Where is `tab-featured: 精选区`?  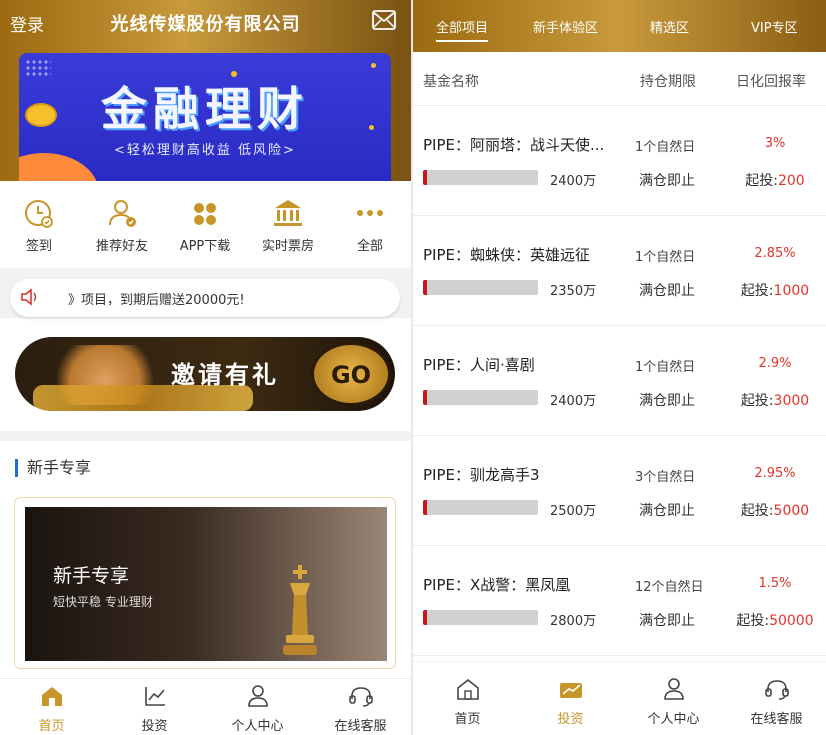 tab-featured: 精选区 is located at coordinates (669, 26).